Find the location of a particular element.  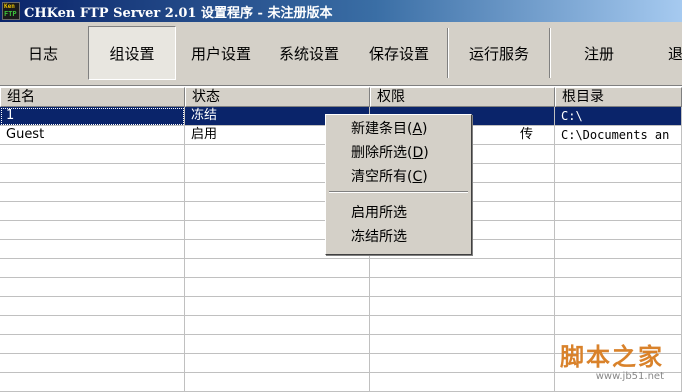

menu-item-new-entry: 新建条目(A) is located at coordinates (398, 129).